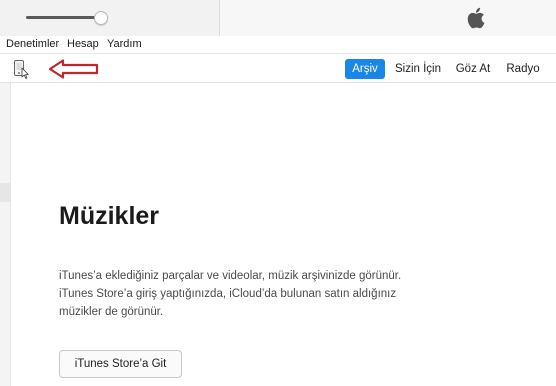 Image resolution: width=556 pixels, height=386 pixels. What do you see at coordinates (101, 18) in the screenshot?
I see `volume-knob` at bounding box center [101, 18].